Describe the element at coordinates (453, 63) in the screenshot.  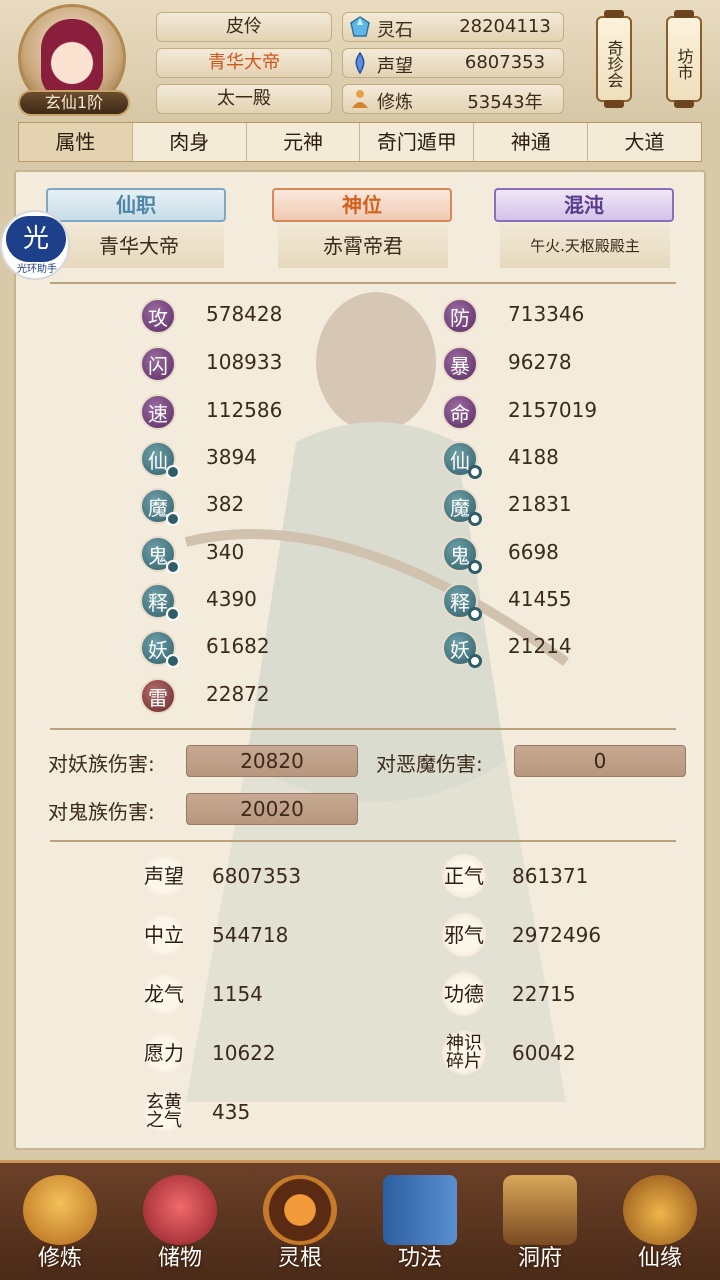
I see `resource-prestige: 声望 6807353` at that location.